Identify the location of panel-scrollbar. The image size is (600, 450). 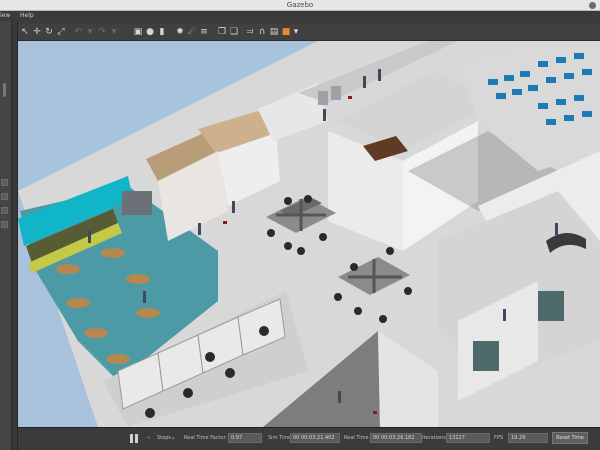
(4, 90).